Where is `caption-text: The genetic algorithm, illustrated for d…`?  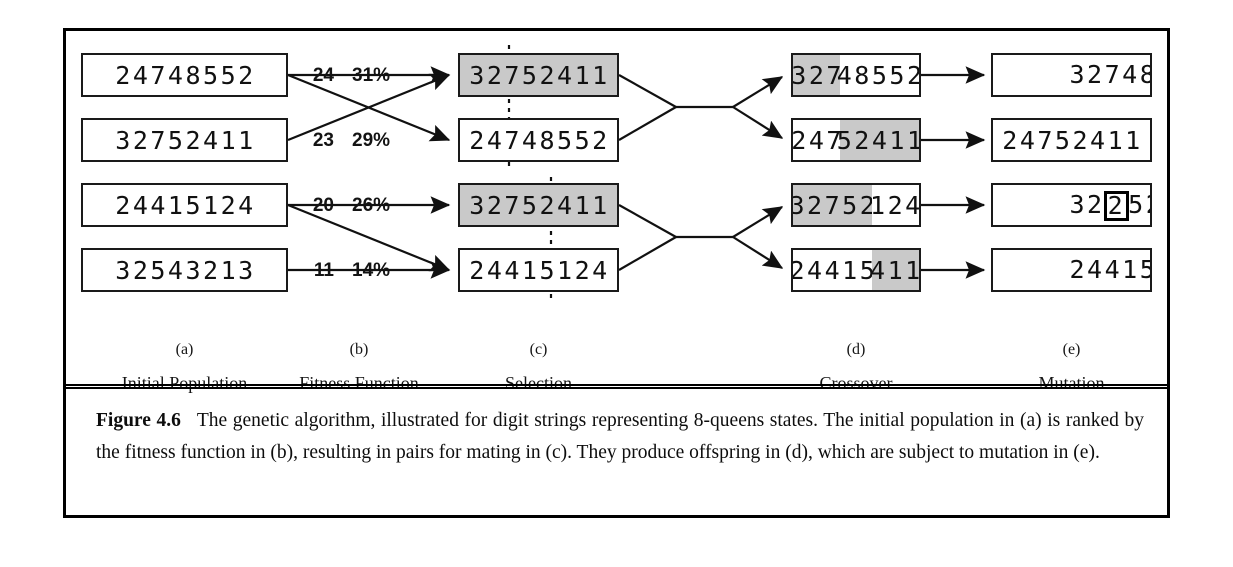 caption-text: The genetic algorithm, illustrated for d… is located at coordinates (620, 436).